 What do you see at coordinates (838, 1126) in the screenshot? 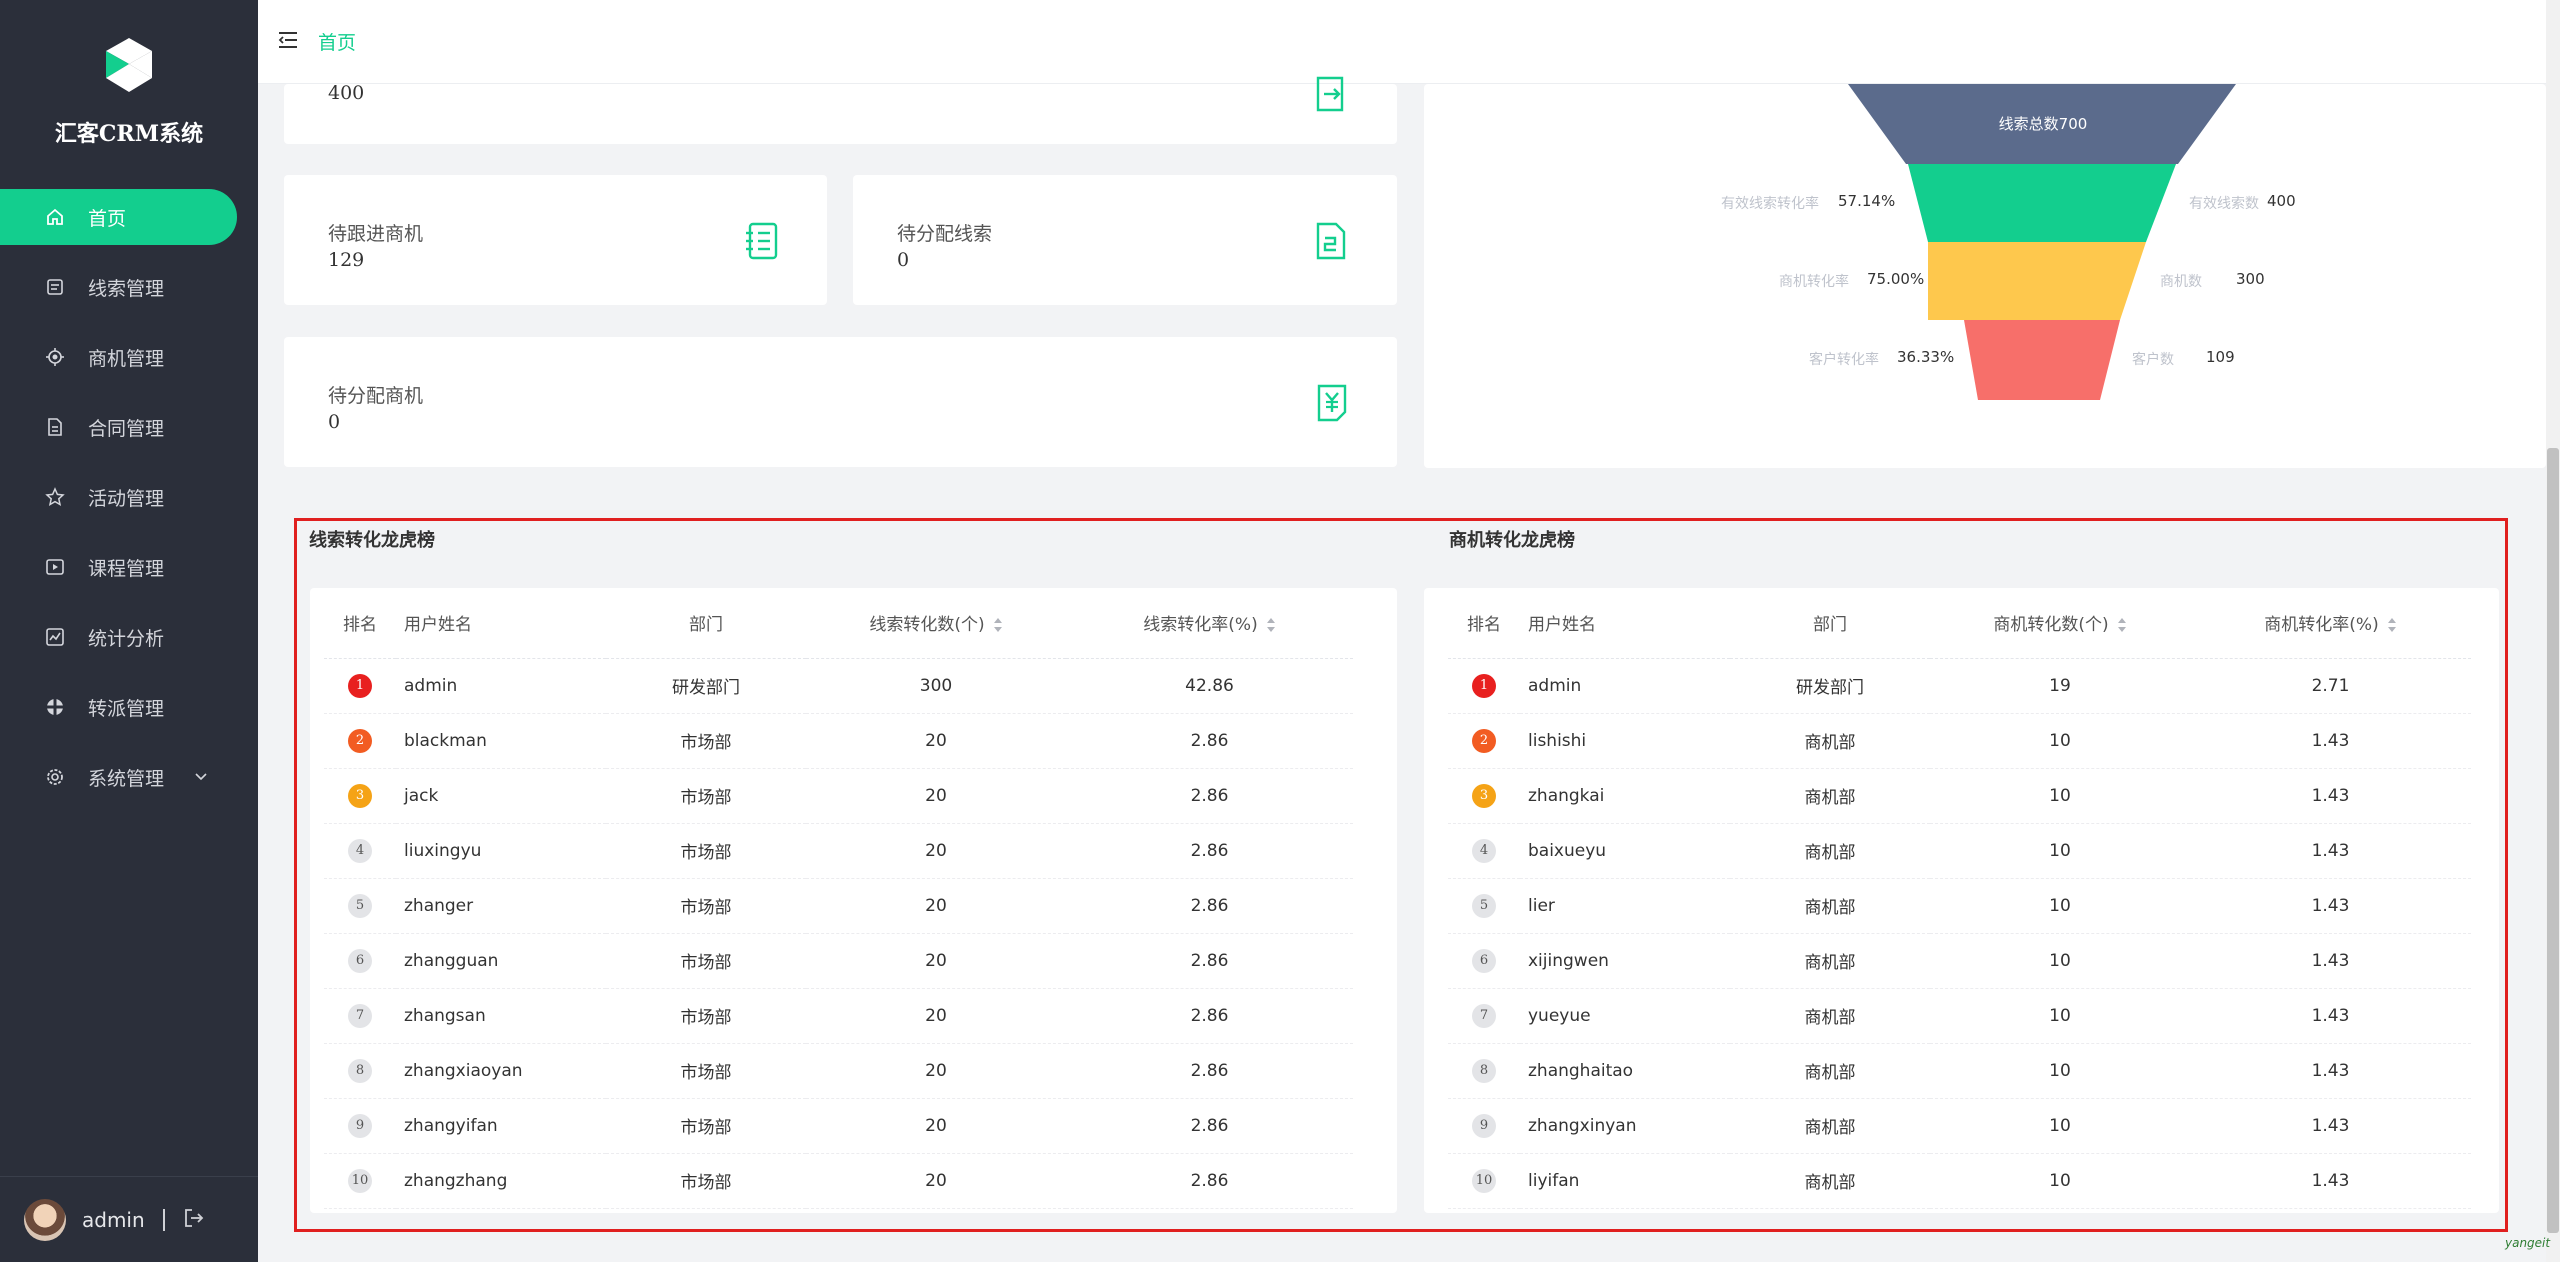
I see `table-row: 9 zhangyifan 市场部 20 2.86` at bounding box center [838, 1126].